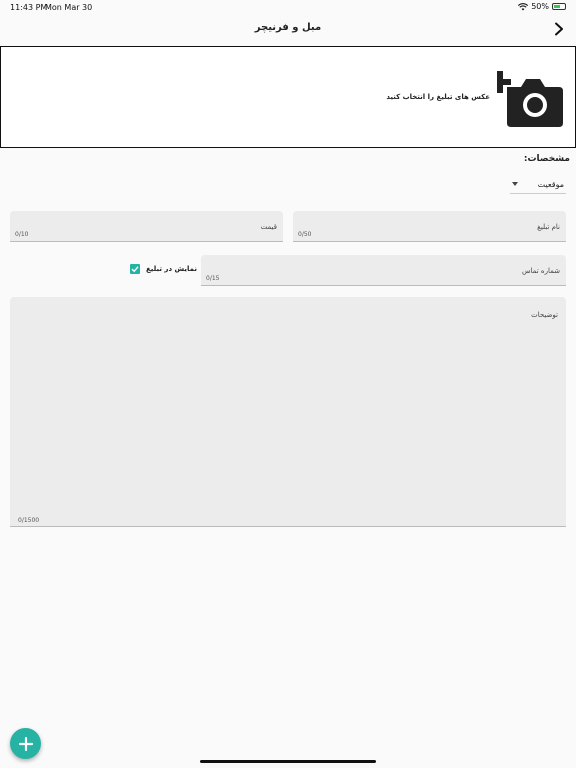  I want to click on status-right: 50%, so click(542, 6).